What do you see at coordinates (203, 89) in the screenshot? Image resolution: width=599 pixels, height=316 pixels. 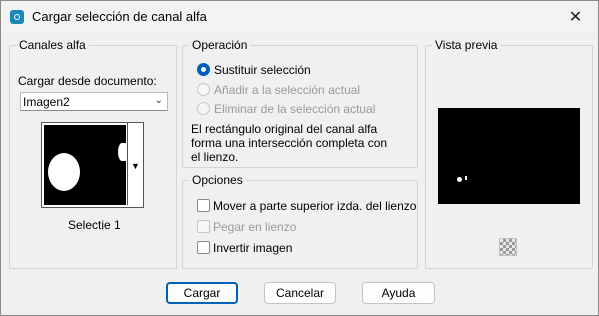 I see `radio-add-to-selection` at bounding box center [203, 89].